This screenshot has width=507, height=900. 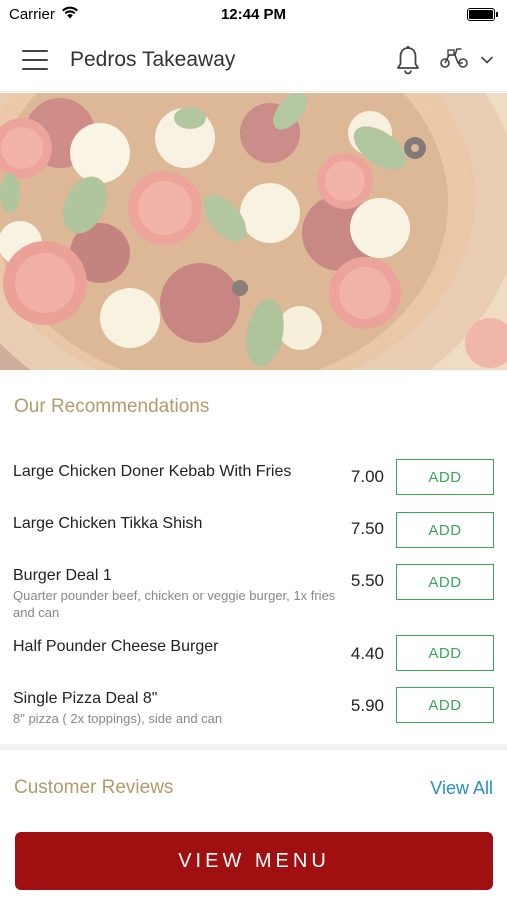 What do you see at coordinates (108, 523) in the screenshot?
I see `item-name: Large Chicken Tikka Shish` at bounding box center [108, 523].